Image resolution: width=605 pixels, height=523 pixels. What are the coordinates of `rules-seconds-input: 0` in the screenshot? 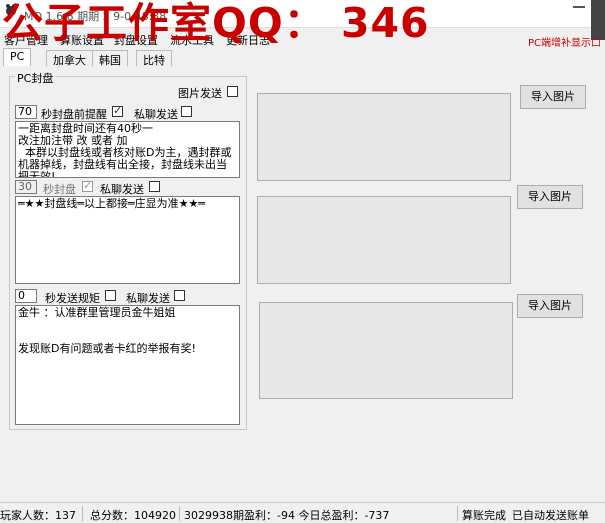 It's located at (26, 296).